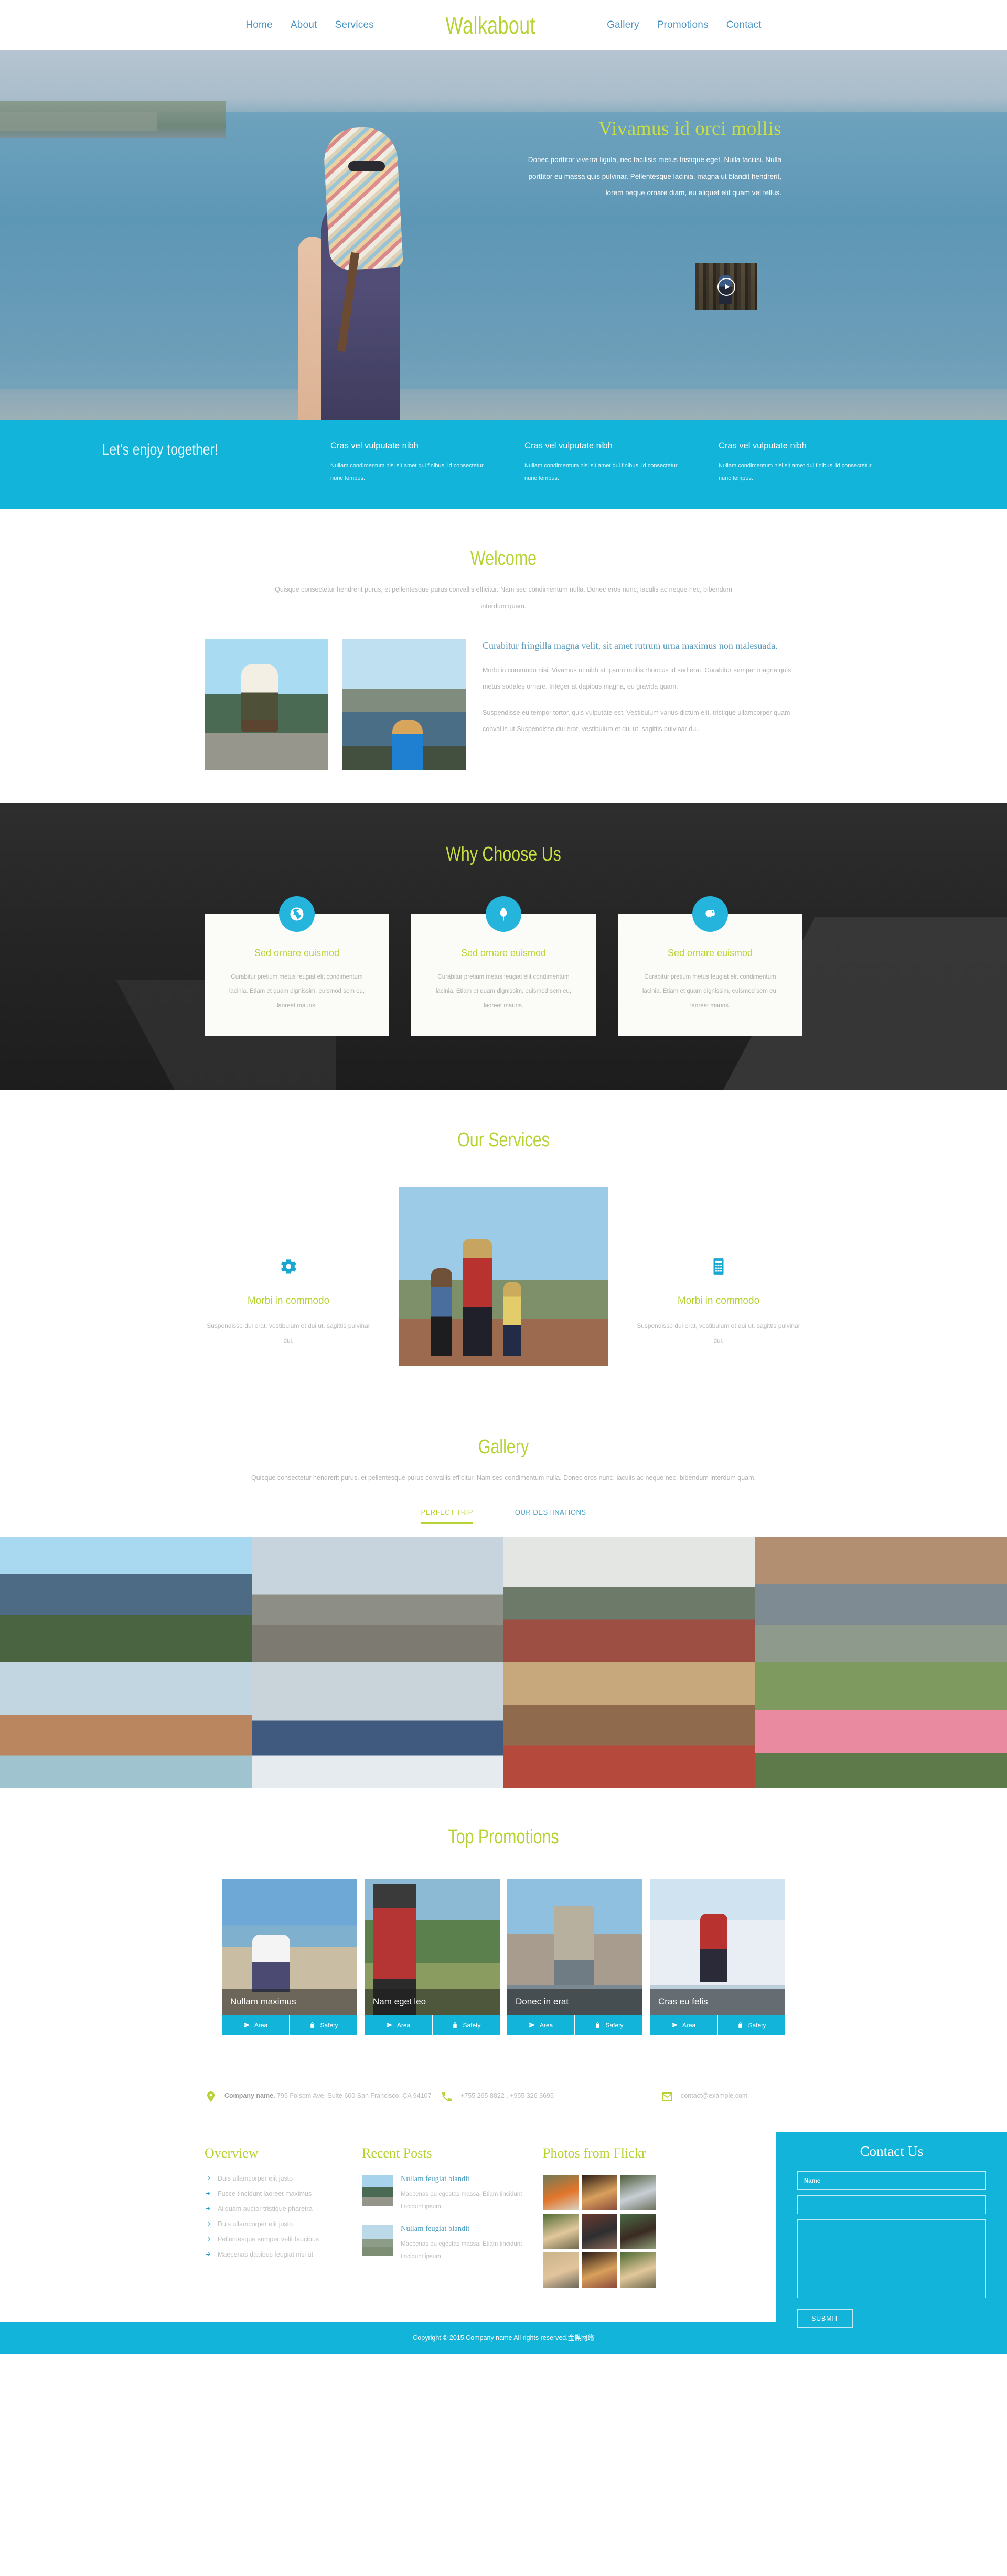 The width and height of the screenshot is (1007, 2576). Describe the element at coordinates (232, 2153) in the screenshot. I see `overview-title: Overview` at that location.